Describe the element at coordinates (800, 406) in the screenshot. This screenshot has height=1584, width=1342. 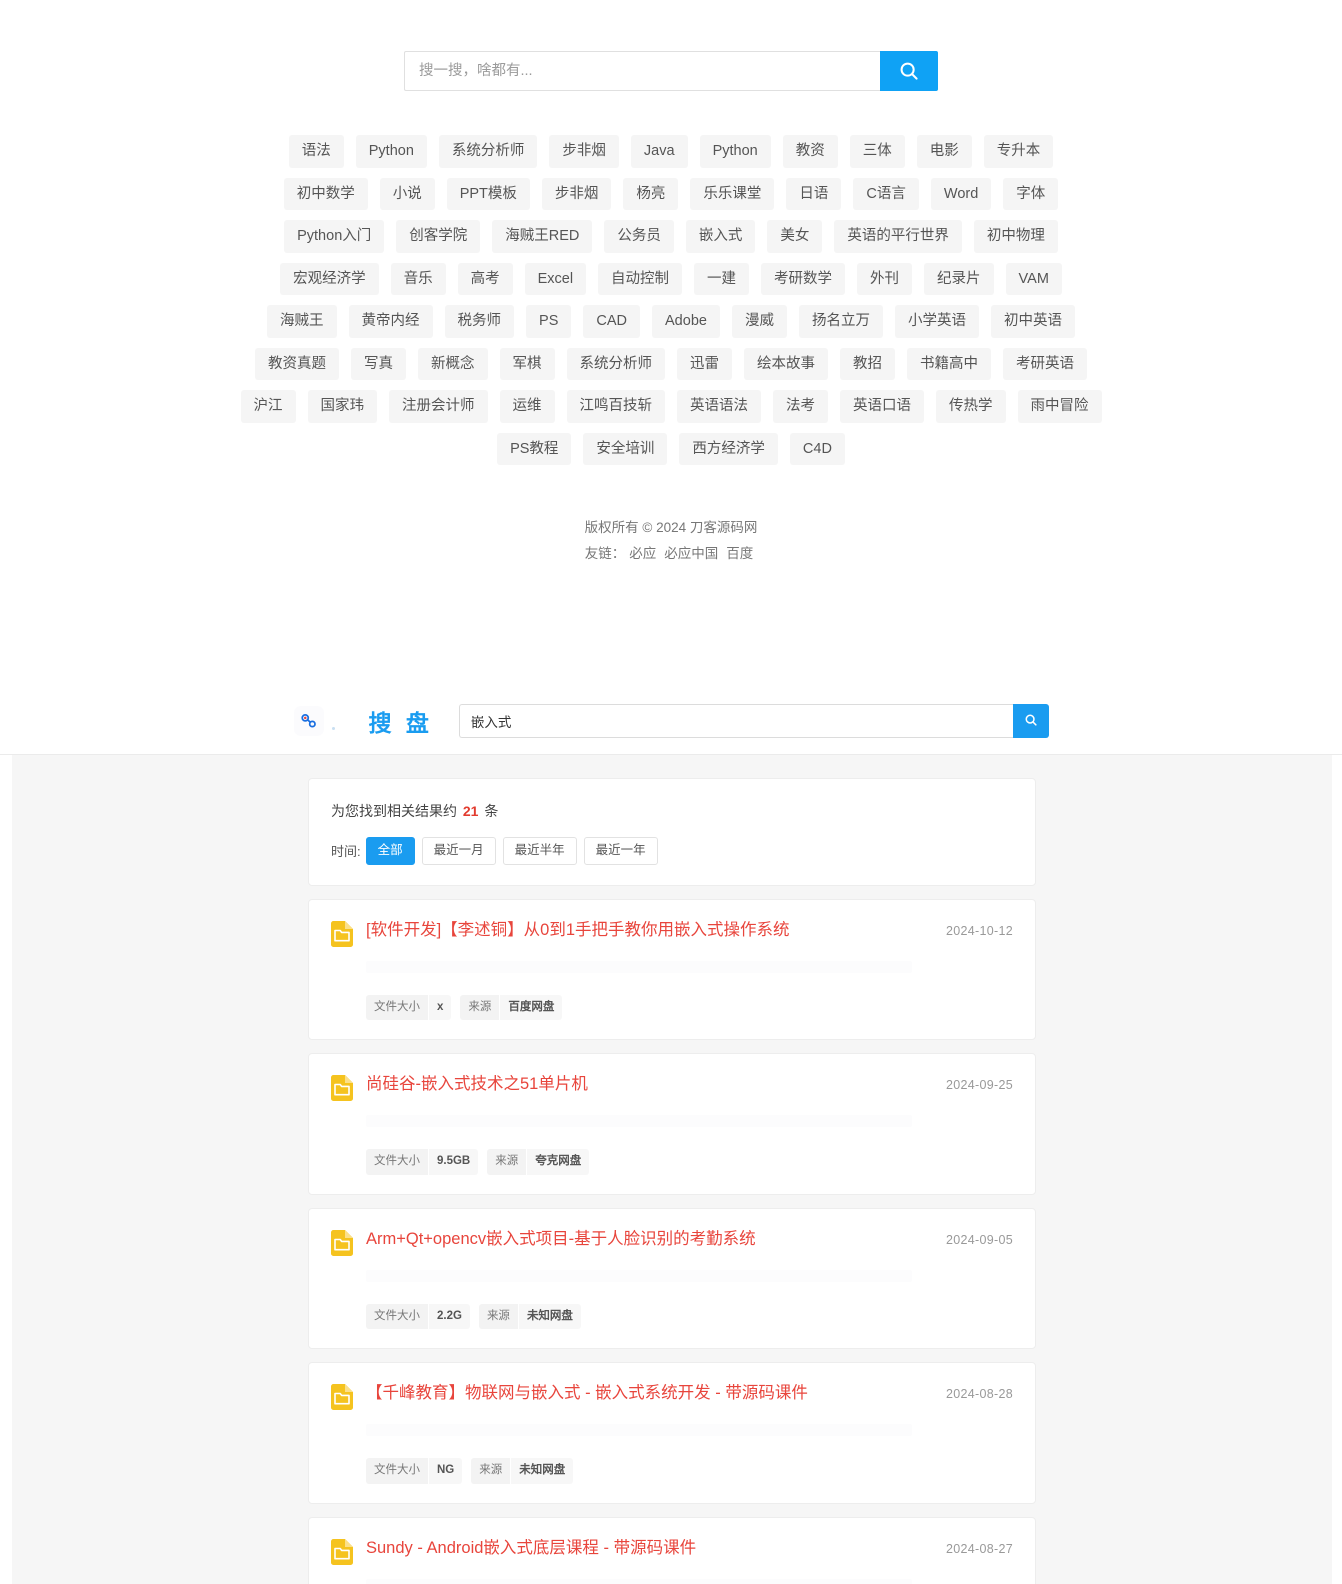
I see `tag-item: 法考` at that location.